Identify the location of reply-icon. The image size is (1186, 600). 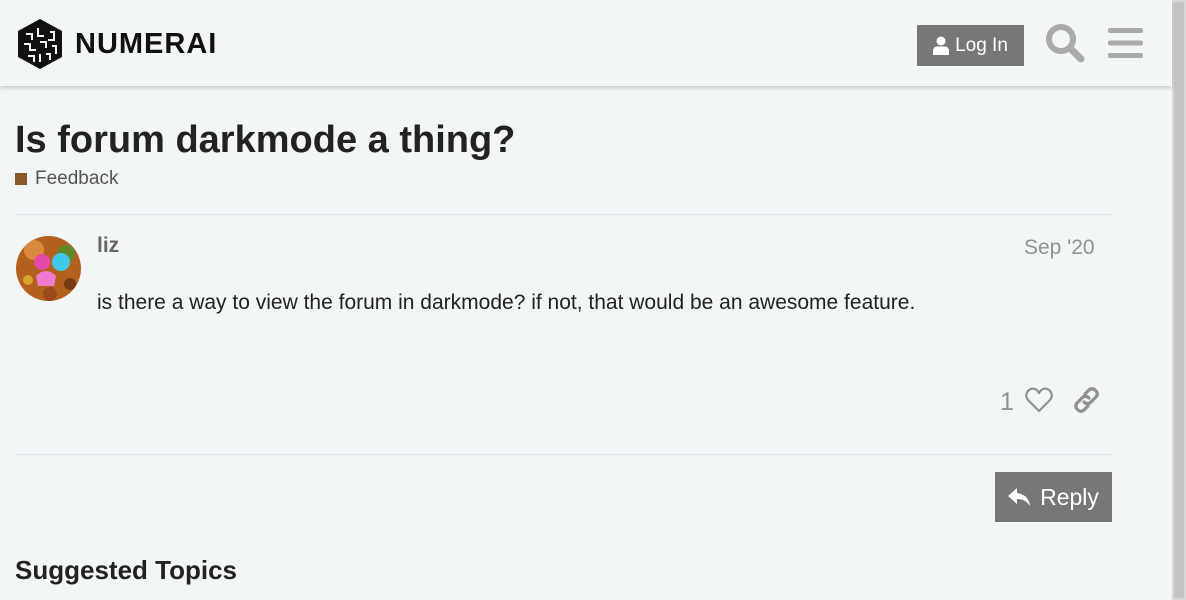
(1019, 497).